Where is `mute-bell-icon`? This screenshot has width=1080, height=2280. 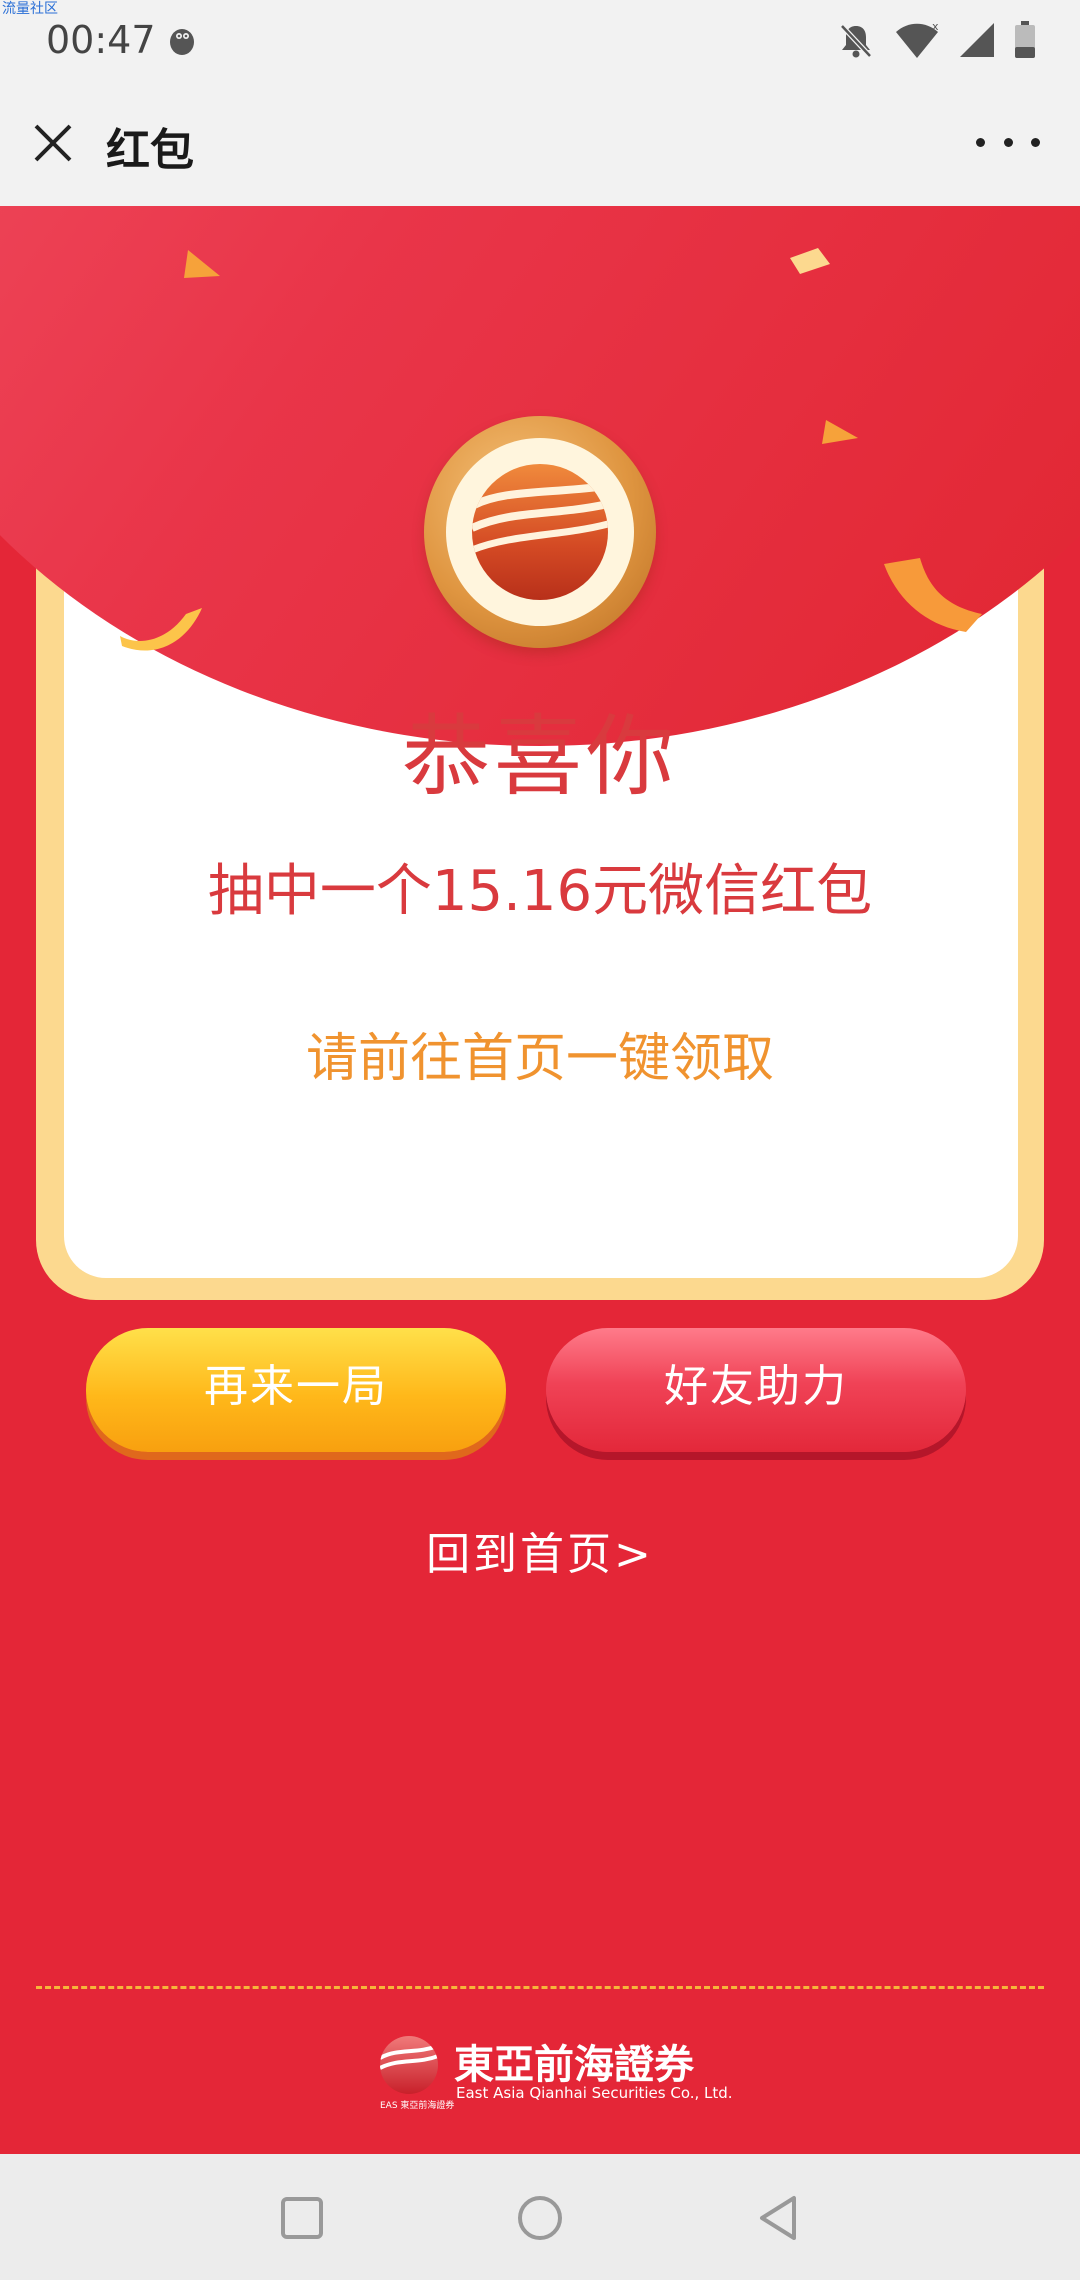
mute-bell-icon is located at coordinates (856, 41).